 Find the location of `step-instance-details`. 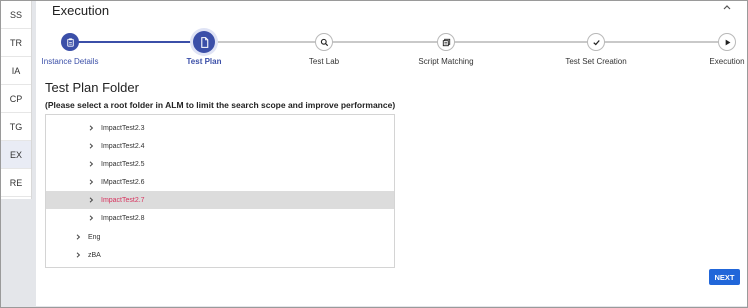

step-instance-details is located at coordinates (70, 42).